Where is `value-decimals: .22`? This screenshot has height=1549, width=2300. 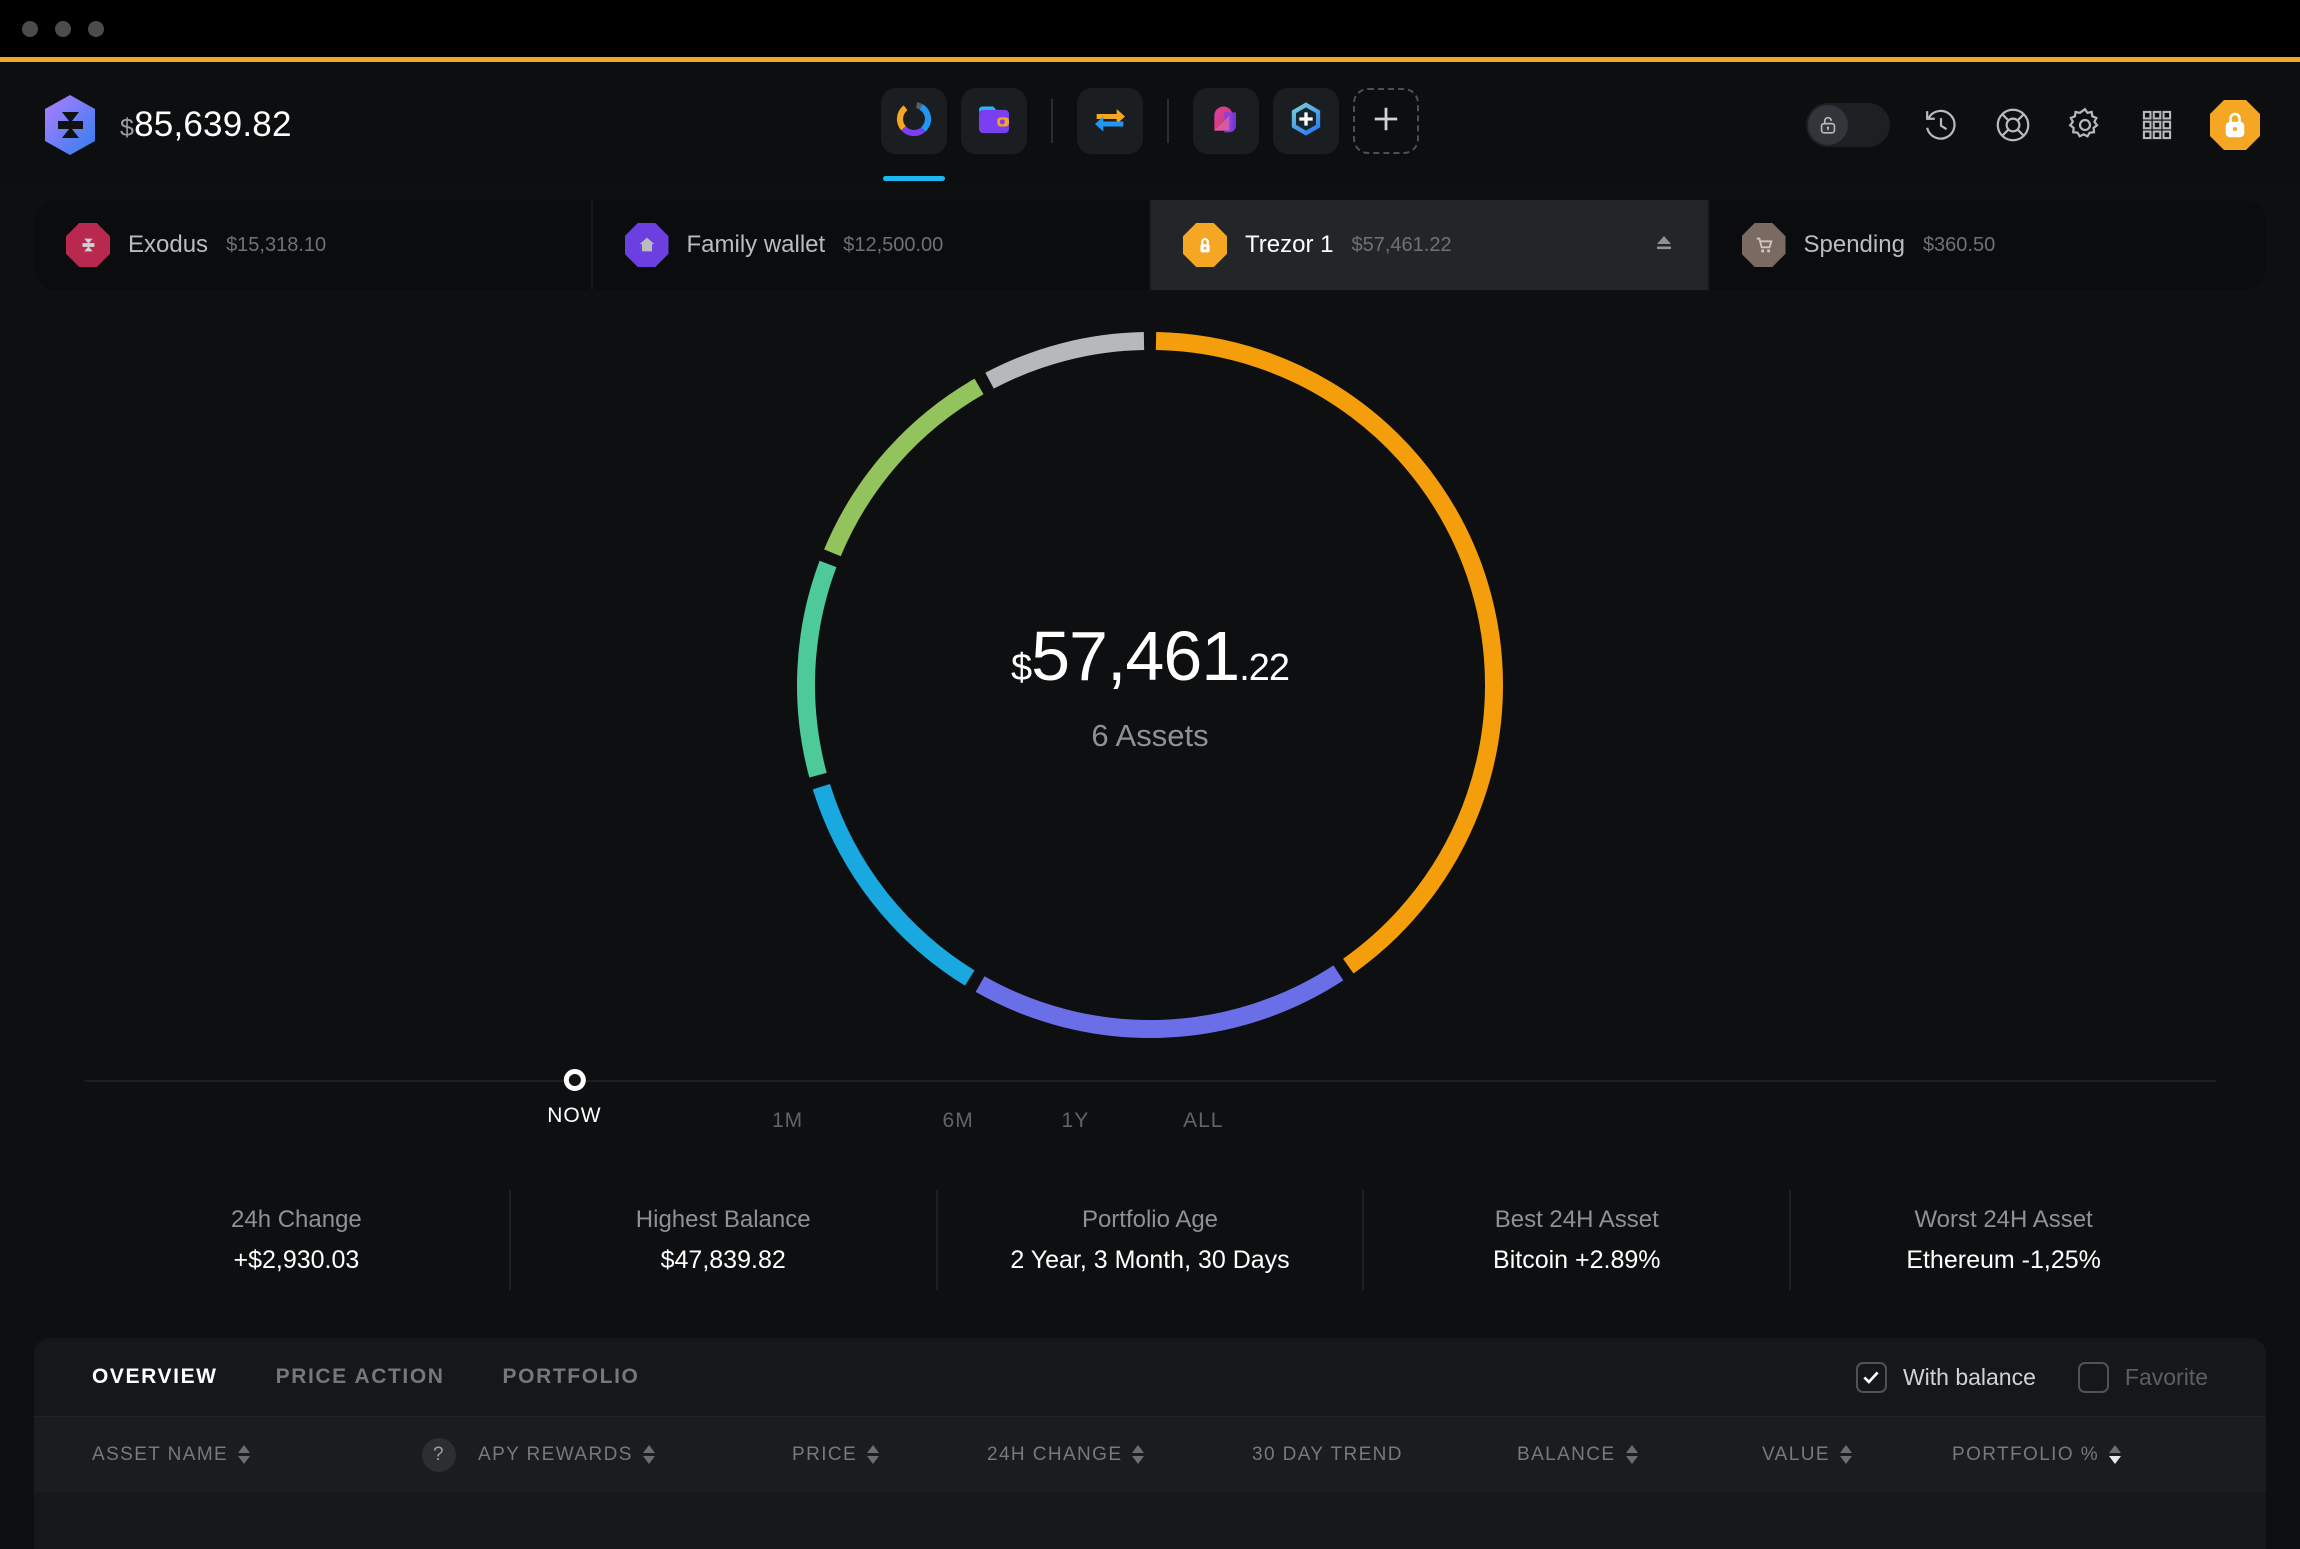 value-decimals: .22 is located at coordinates (1264, 668).